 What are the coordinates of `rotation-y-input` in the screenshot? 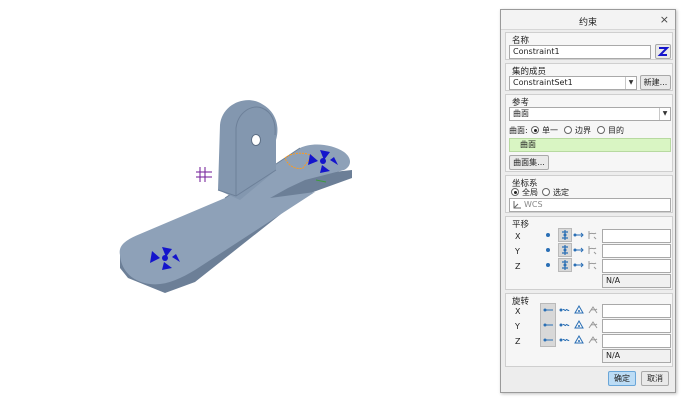 It's located at (636, 326).